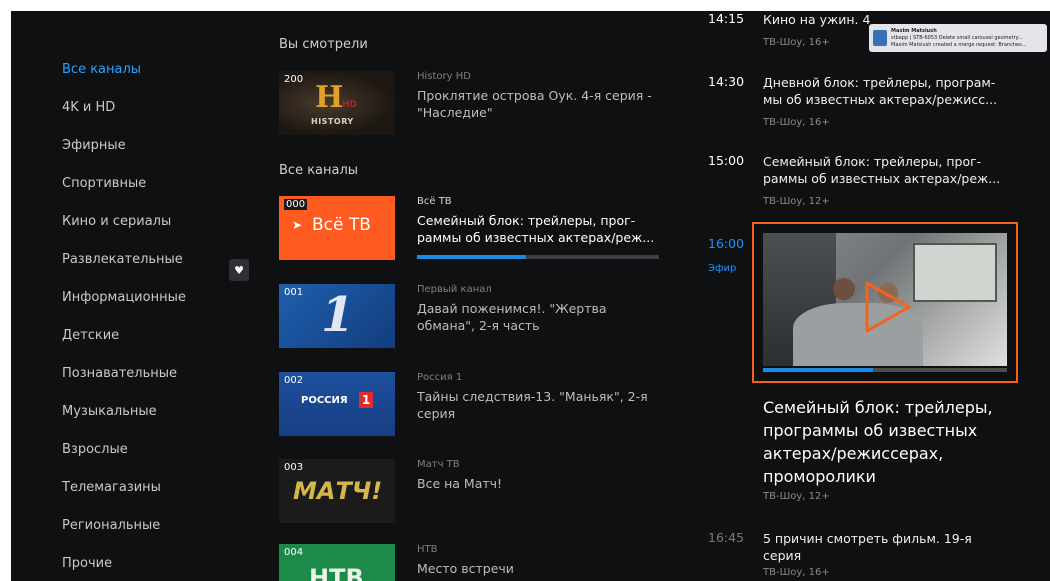 The image size is (1050, 581). I want to click on schedule-title: 5 причин смотреть фильм. 19-я серия, so click(888, 547).